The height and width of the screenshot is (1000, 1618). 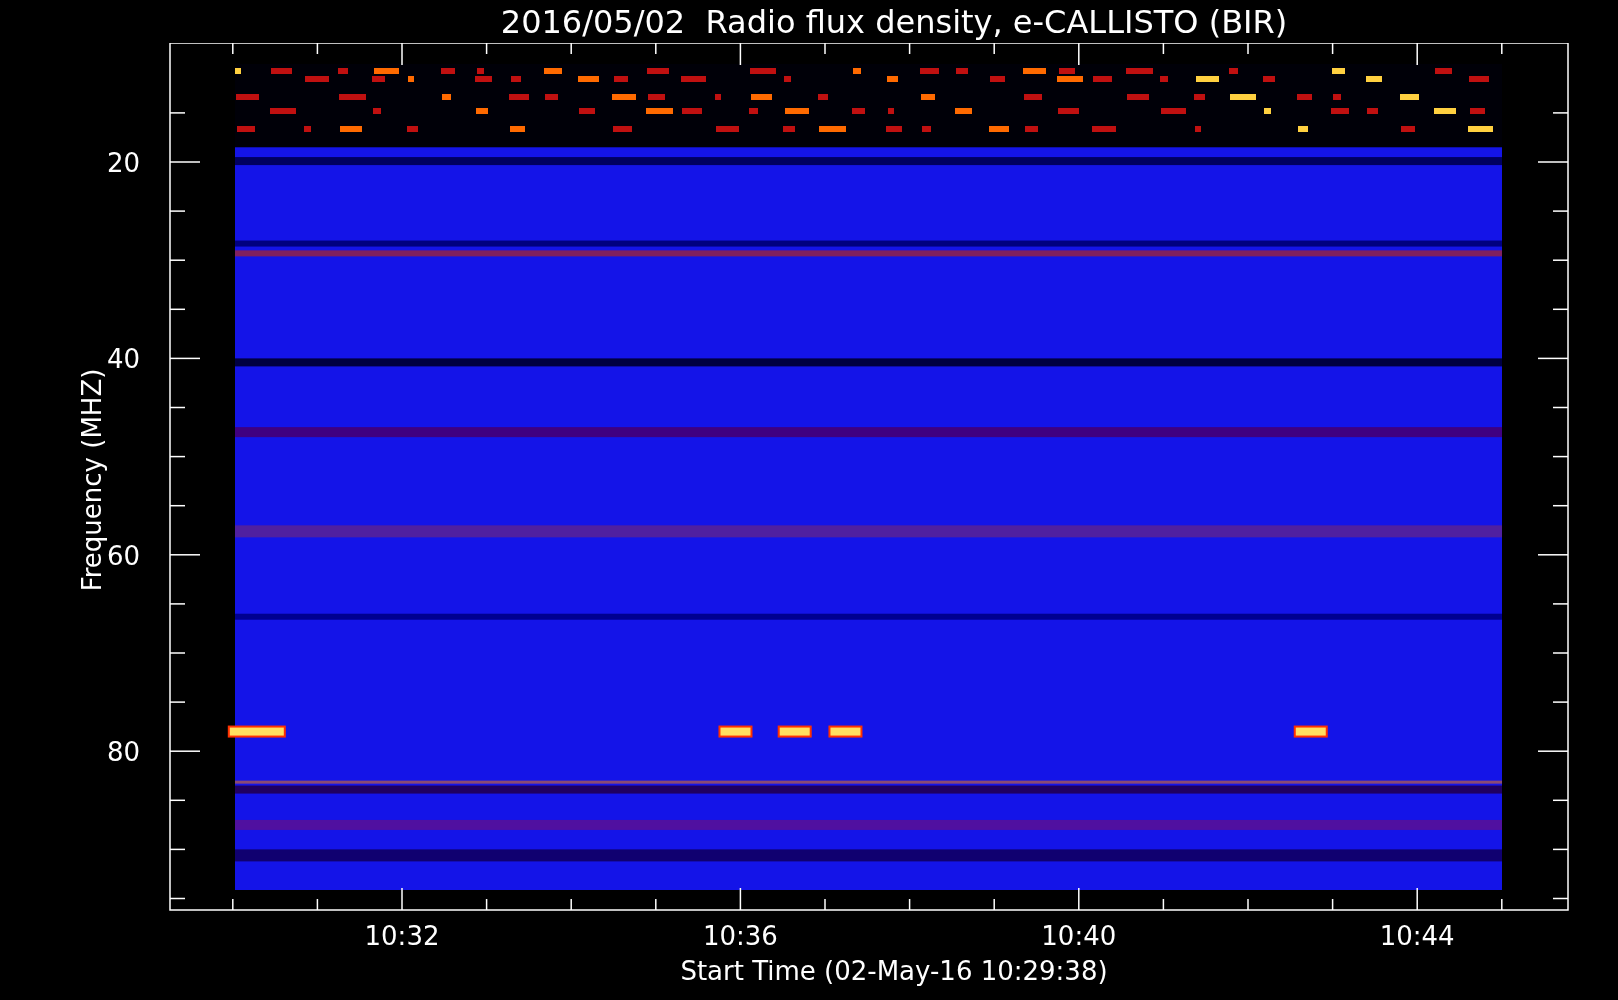 I want to click on y-tick-label: 80, so click(x=123, y=752).